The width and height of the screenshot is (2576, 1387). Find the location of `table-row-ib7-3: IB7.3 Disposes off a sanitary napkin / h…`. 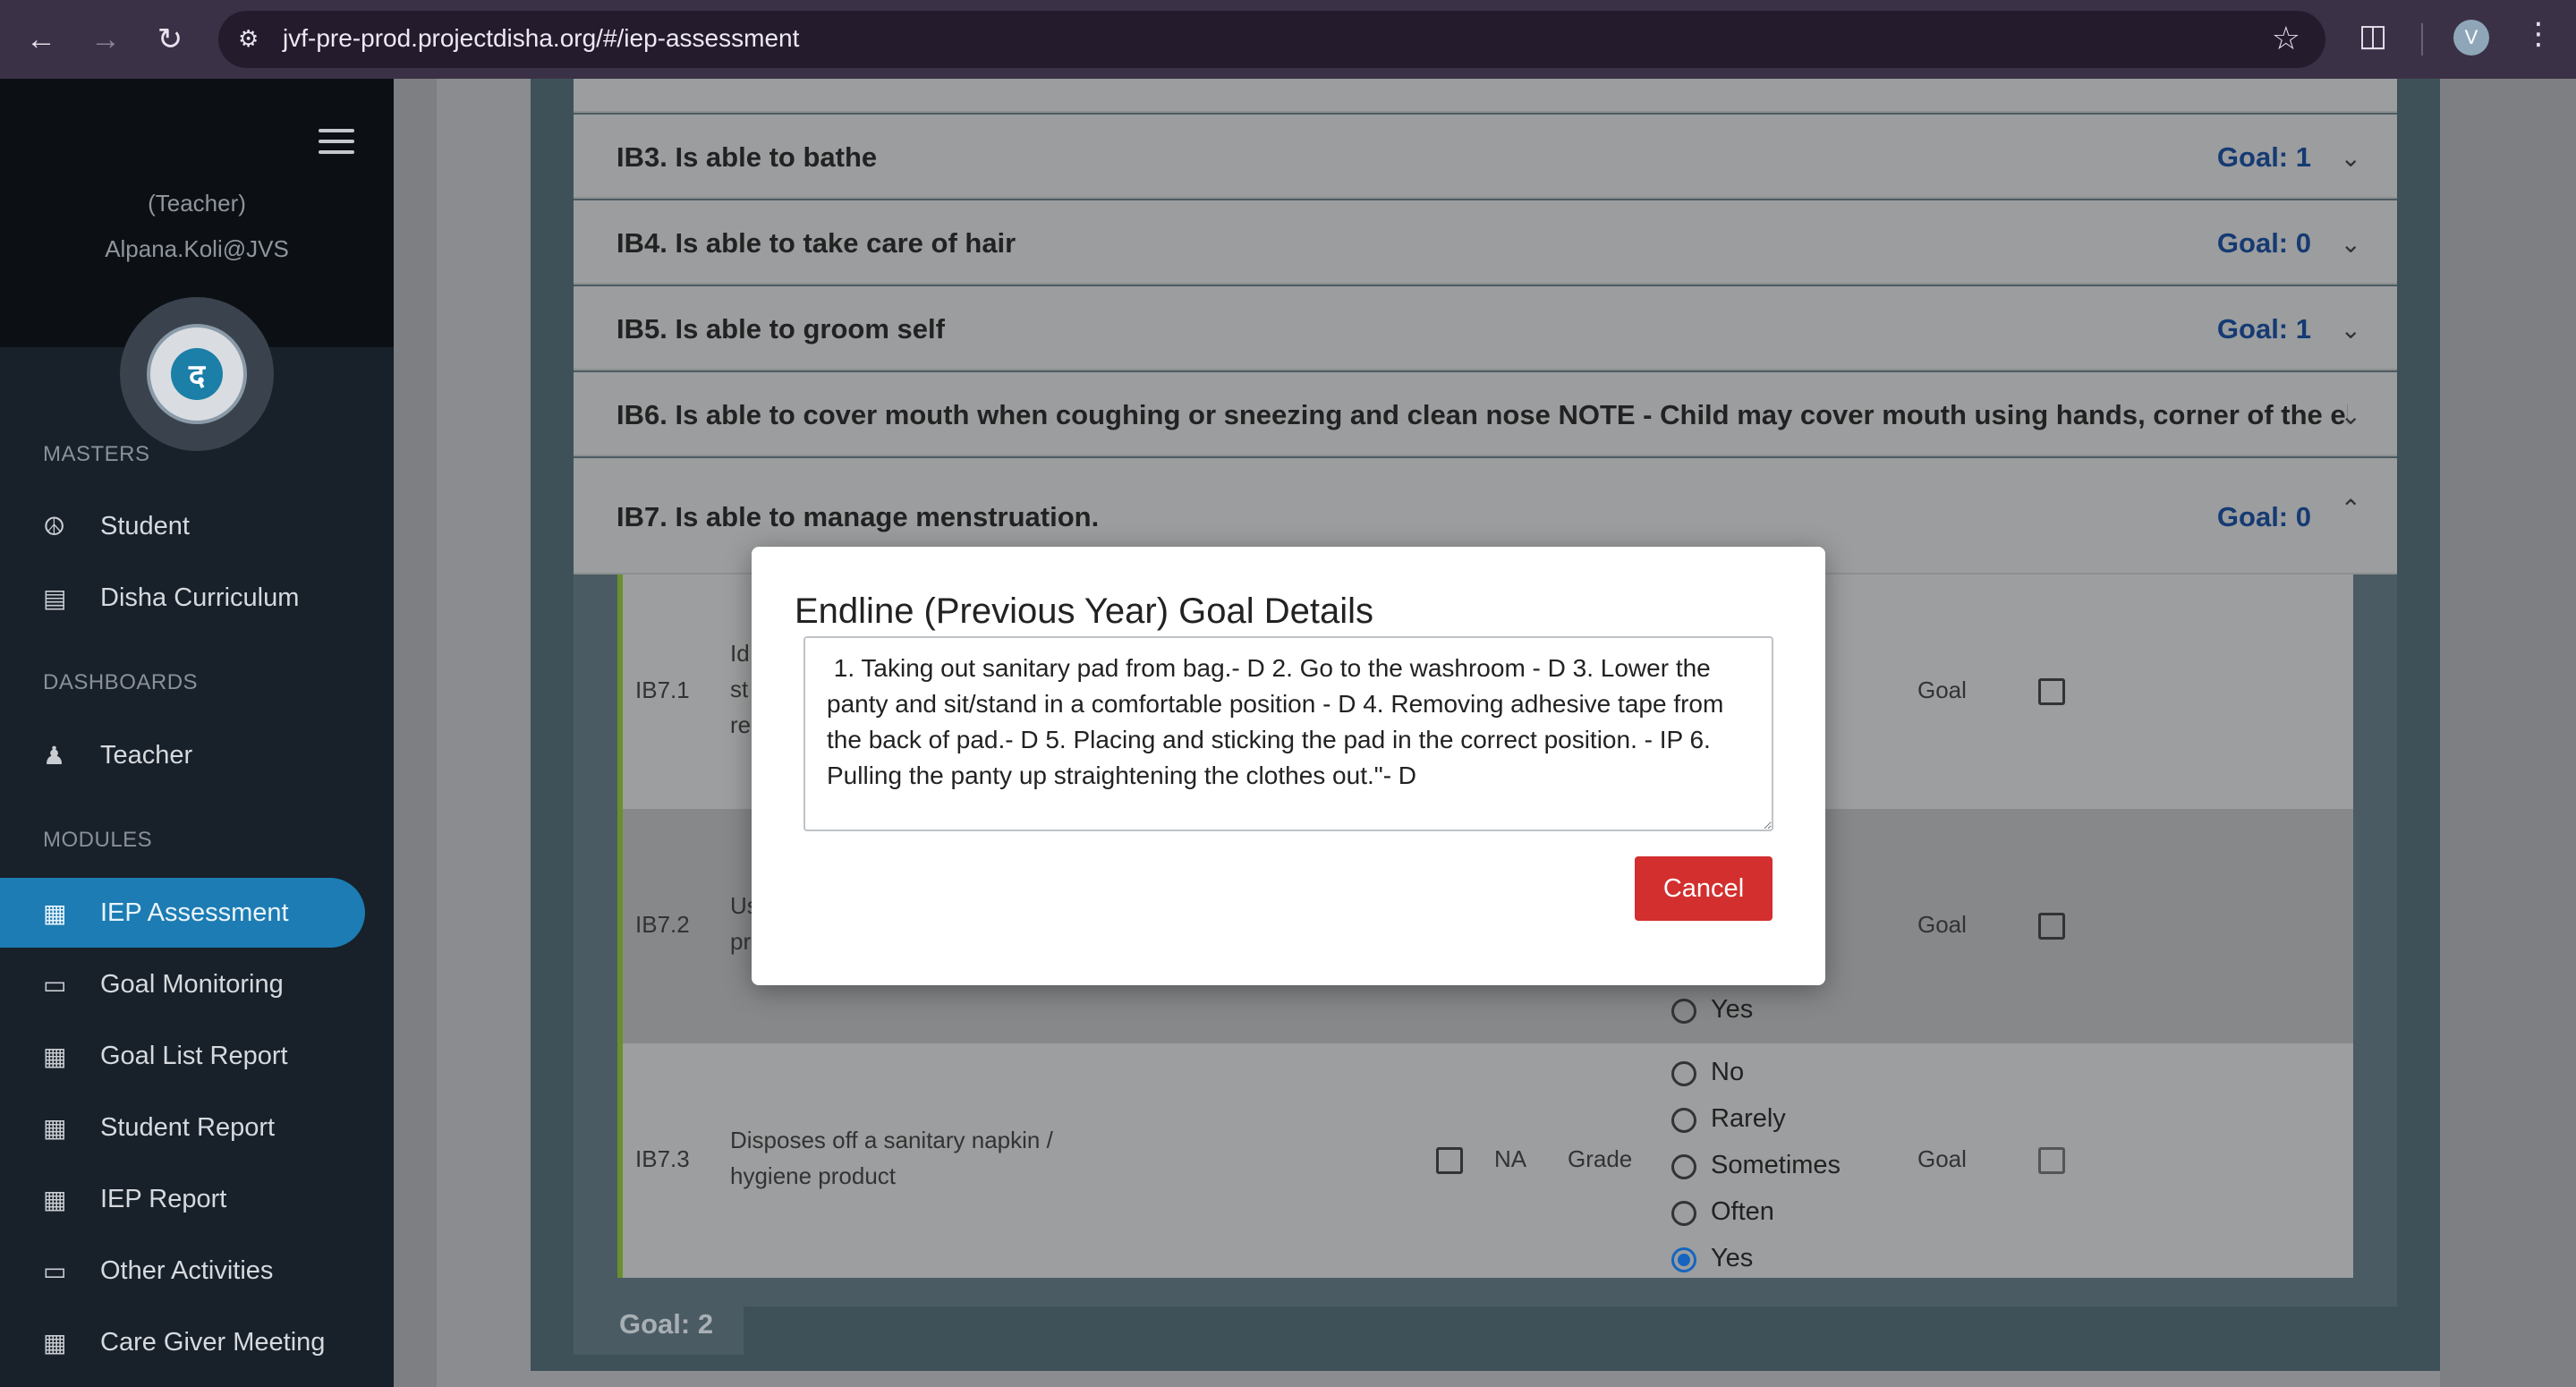

table-row-ib7-3: IB7.3 Disposes off a sanitary napkin / h… is located at coordinates (1485, 1161).